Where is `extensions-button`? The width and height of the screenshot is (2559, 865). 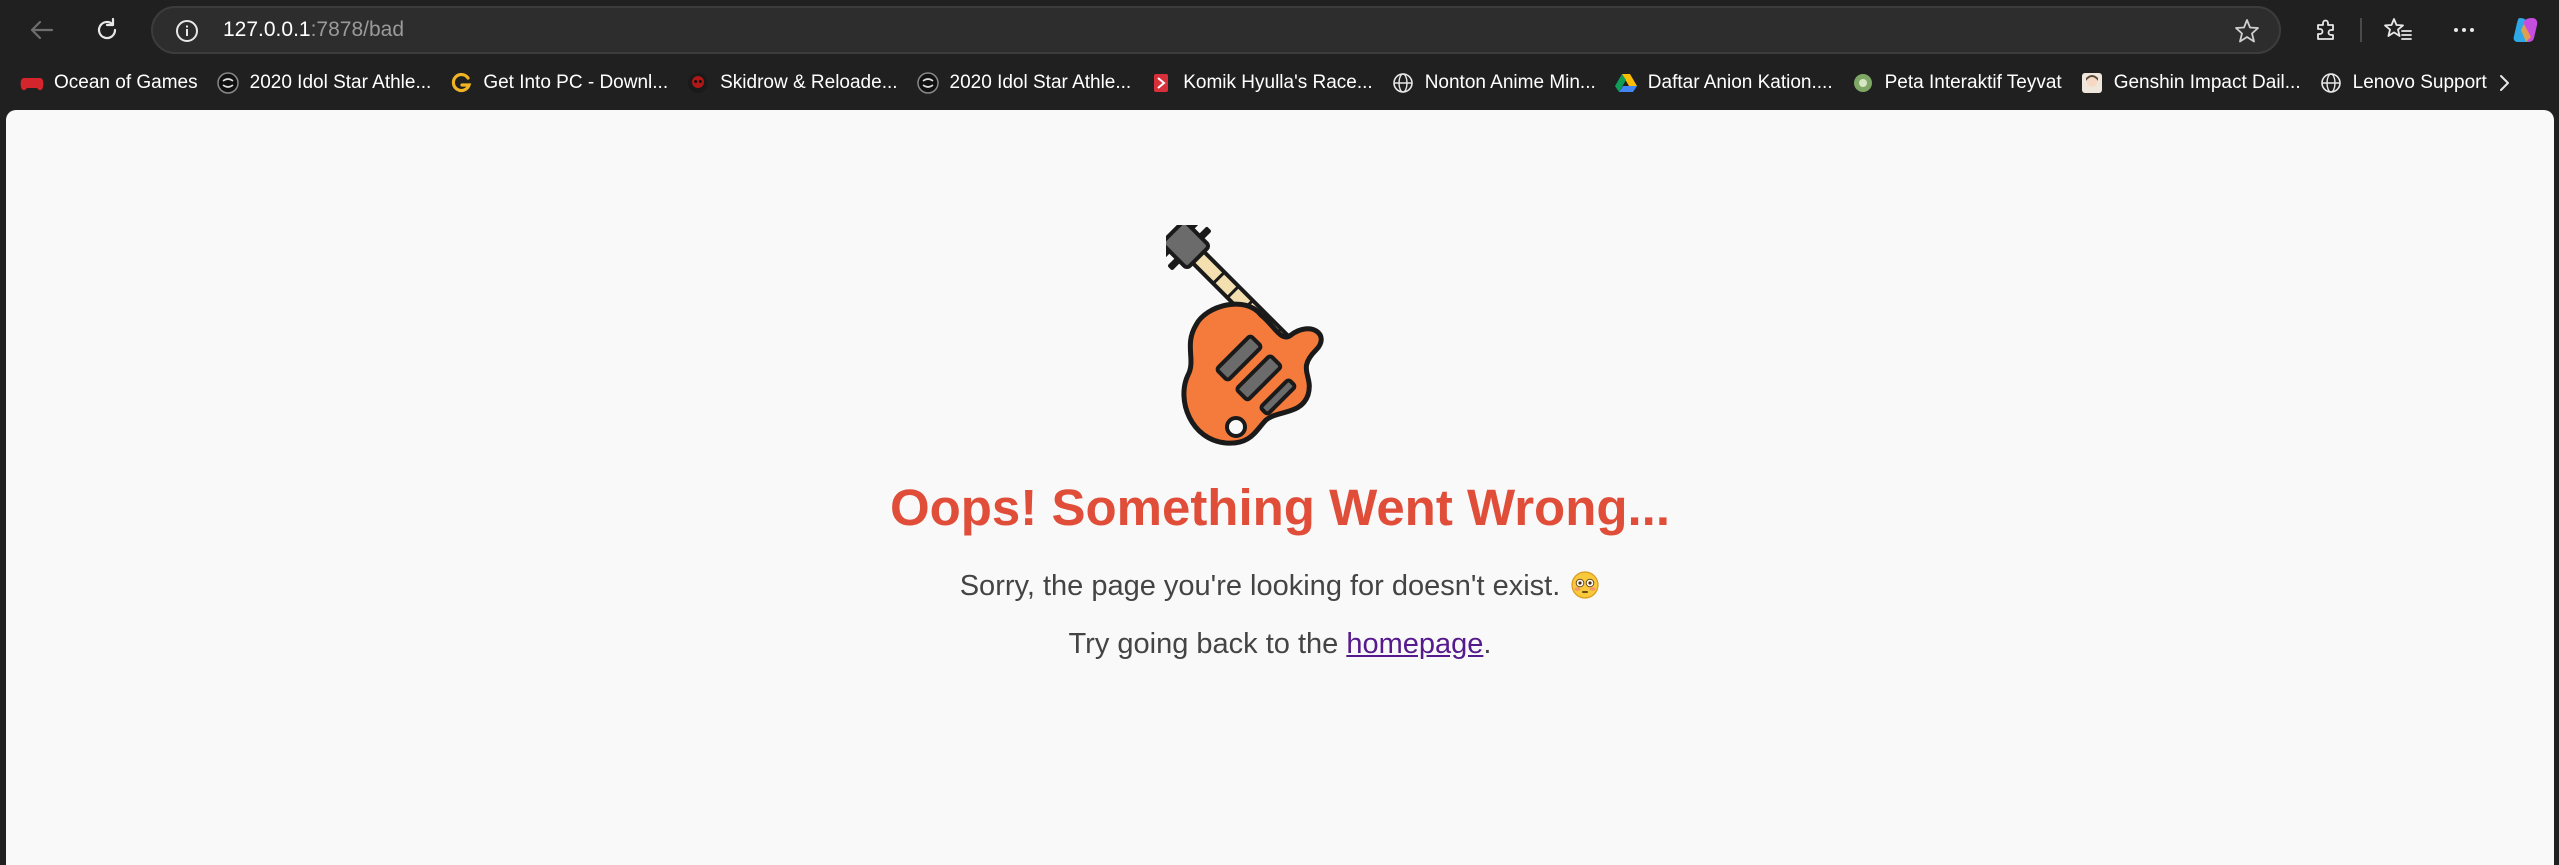 extensions-button is located at coordinates (2326, 30).